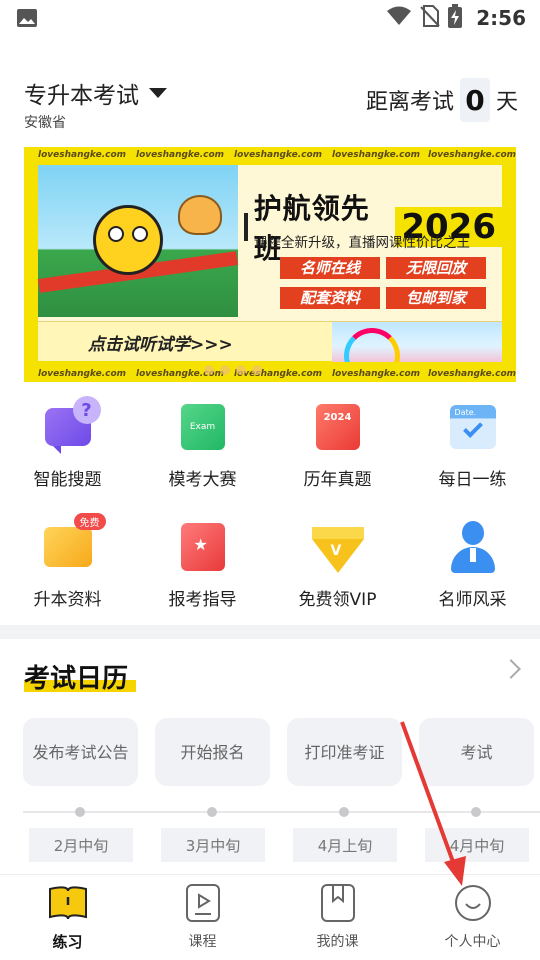 Image resolution: width=540 pixels, height=960 pixels. What do you see at coordinates (362, 243) in the screenshot?
I see `banner-subtitle: 课程全新升级，直播网课性价比之王` at bounding box center [362, 243].